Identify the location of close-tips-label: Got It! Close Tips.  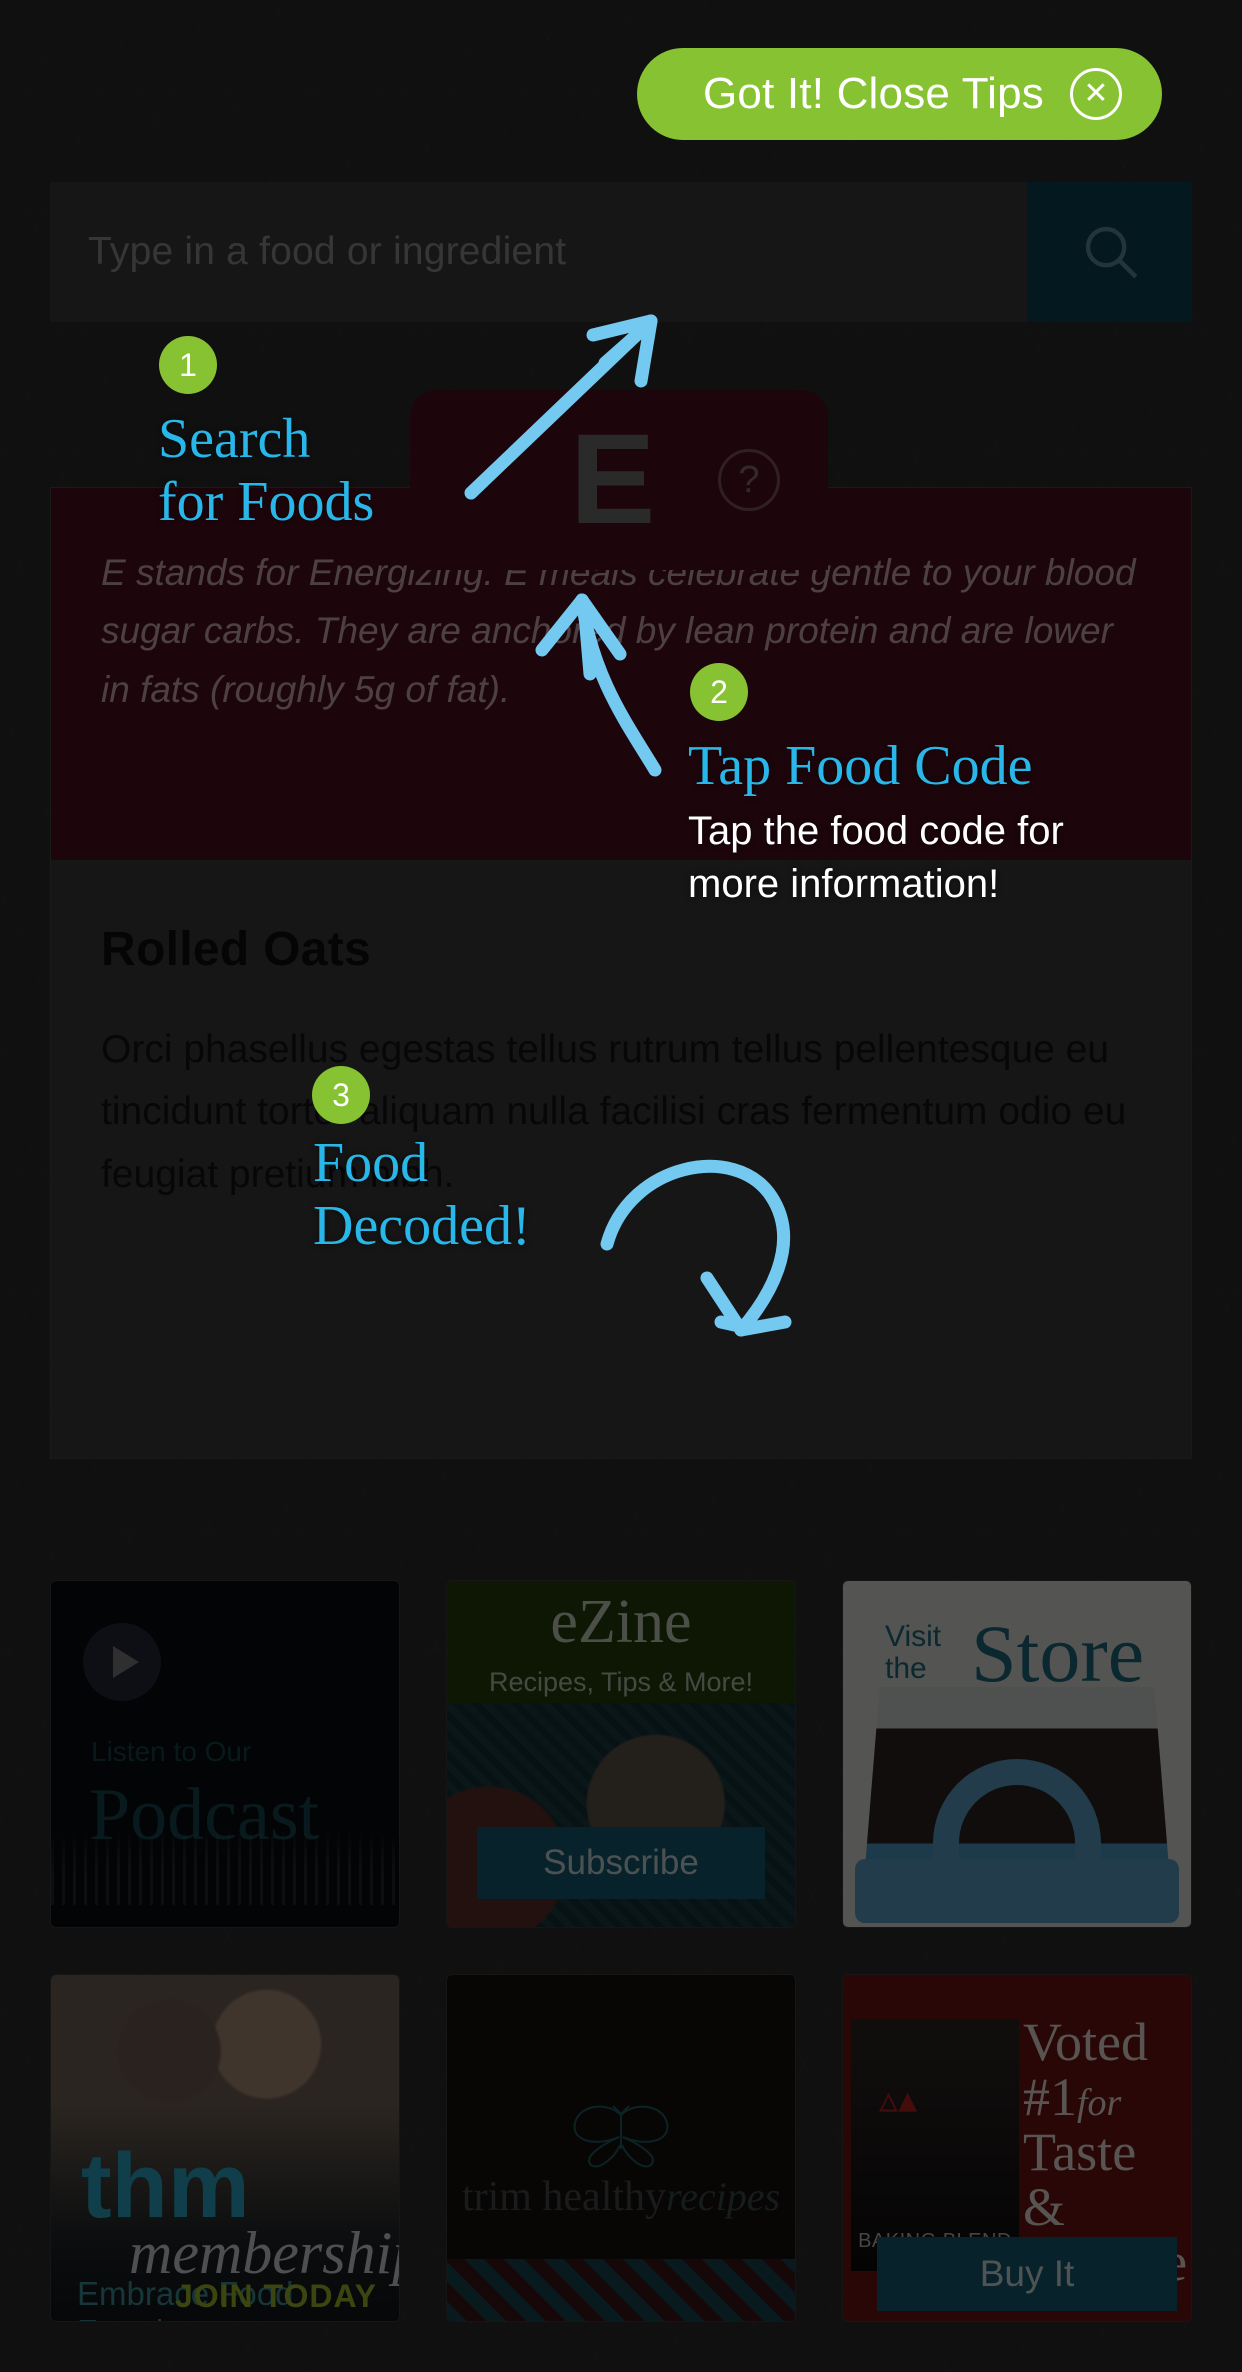
(873, 93).